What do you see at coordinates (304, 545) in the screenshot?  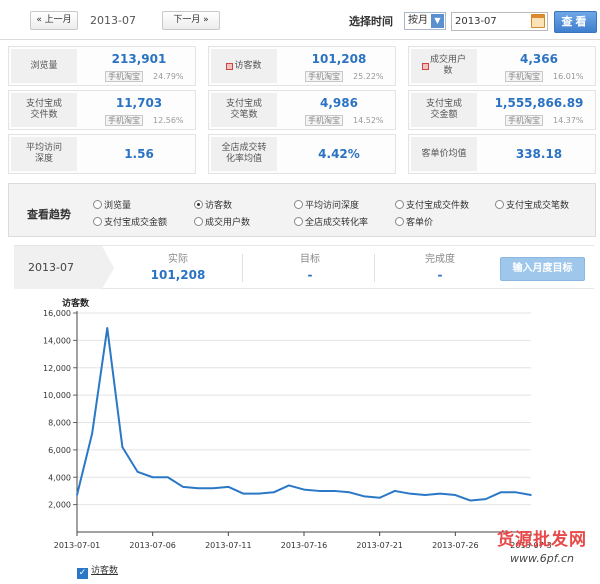 I see `x-tick-label: 2013-07-16` at bounding box center [304, 545].